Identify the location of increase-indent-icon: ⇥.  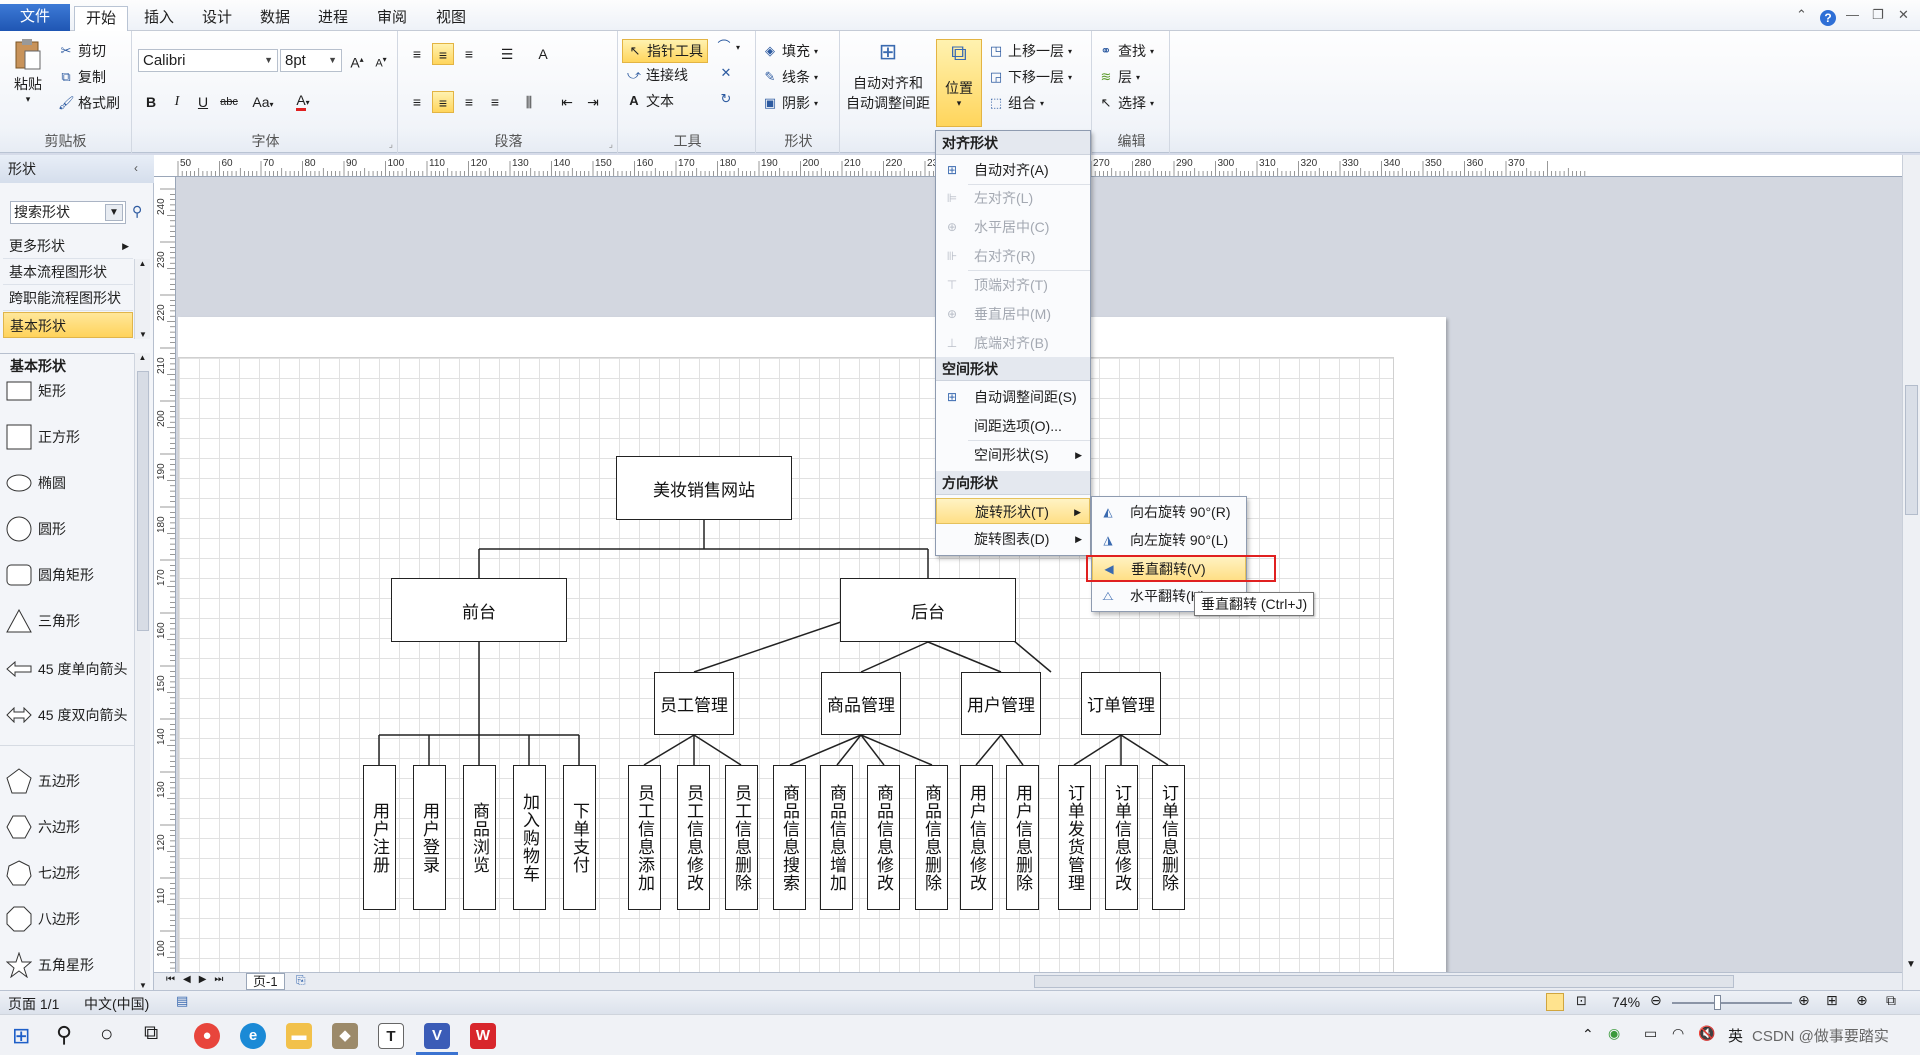
(593, 102).